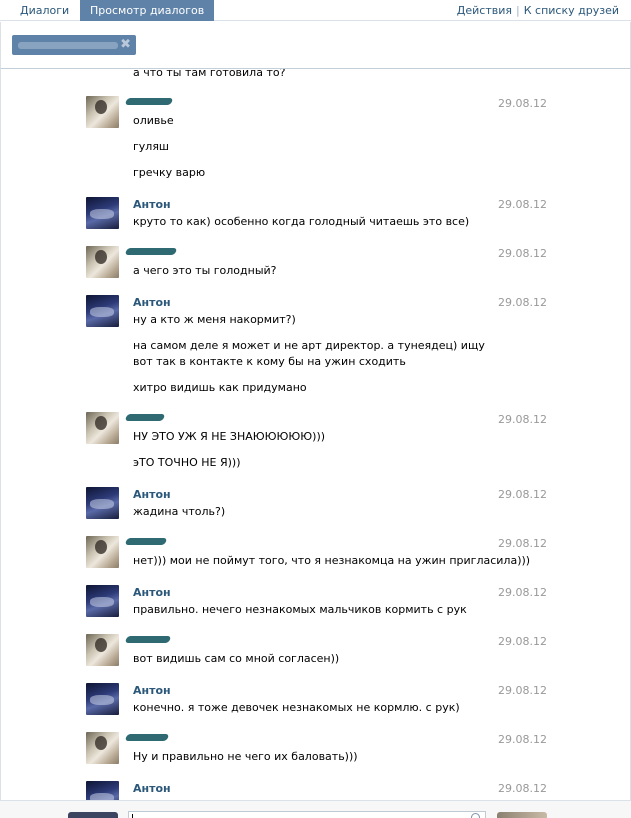 The width and height of the screenshot is (631, 818). Describe the element at coordinates (169, 172) in the screenshot. I see `message-text: гречку варю` at that location.